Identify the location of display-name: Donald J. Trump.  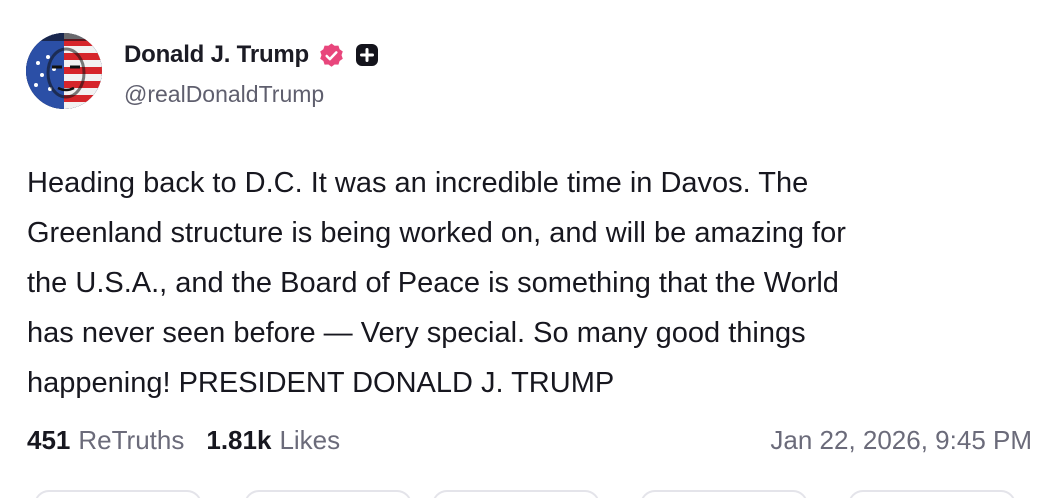
(216, 55).